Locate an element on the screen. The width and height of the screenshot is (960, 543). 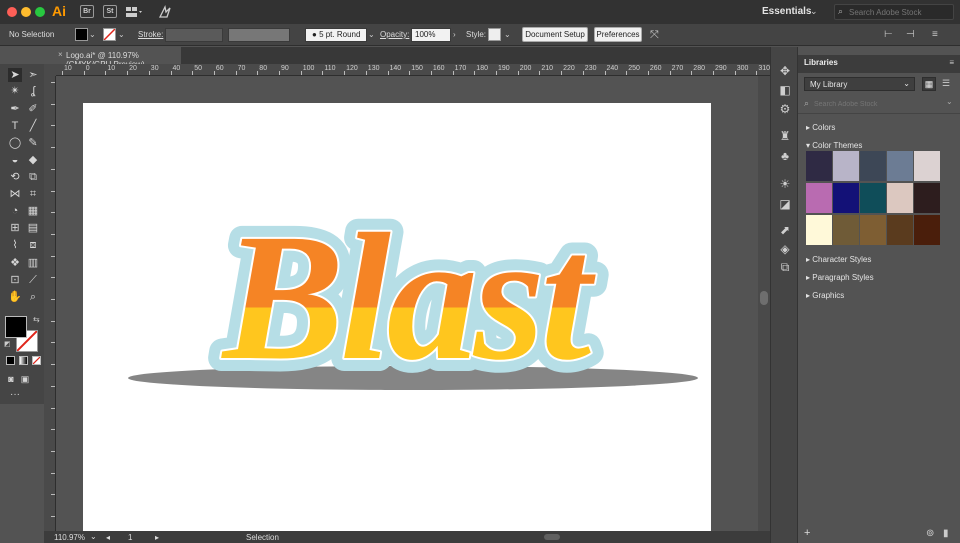
stroke-swatch is located at coordinates (109, 34).